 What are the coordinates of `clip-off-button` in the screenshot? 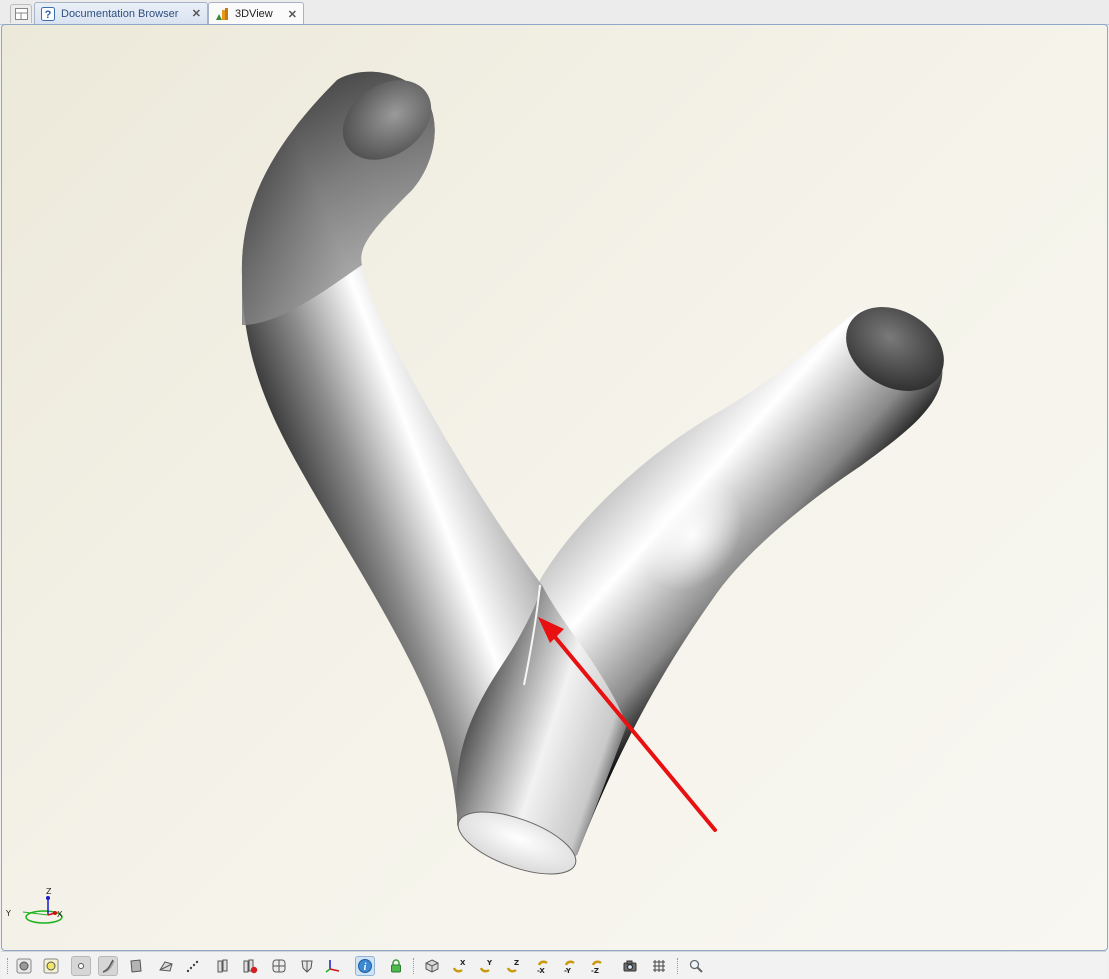 It's located at (250, 966).